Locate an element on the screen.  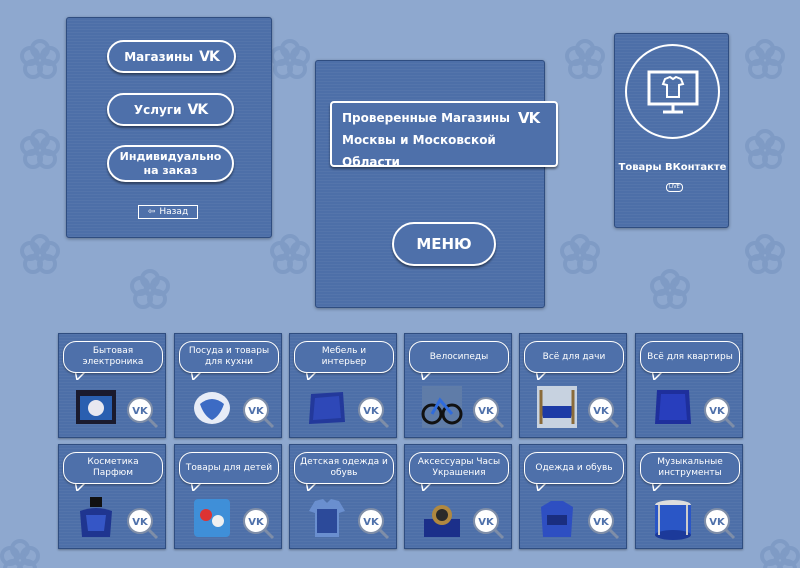
category-label-bubble: Посуда и товары для кухни is located at coordinates (229, 357).